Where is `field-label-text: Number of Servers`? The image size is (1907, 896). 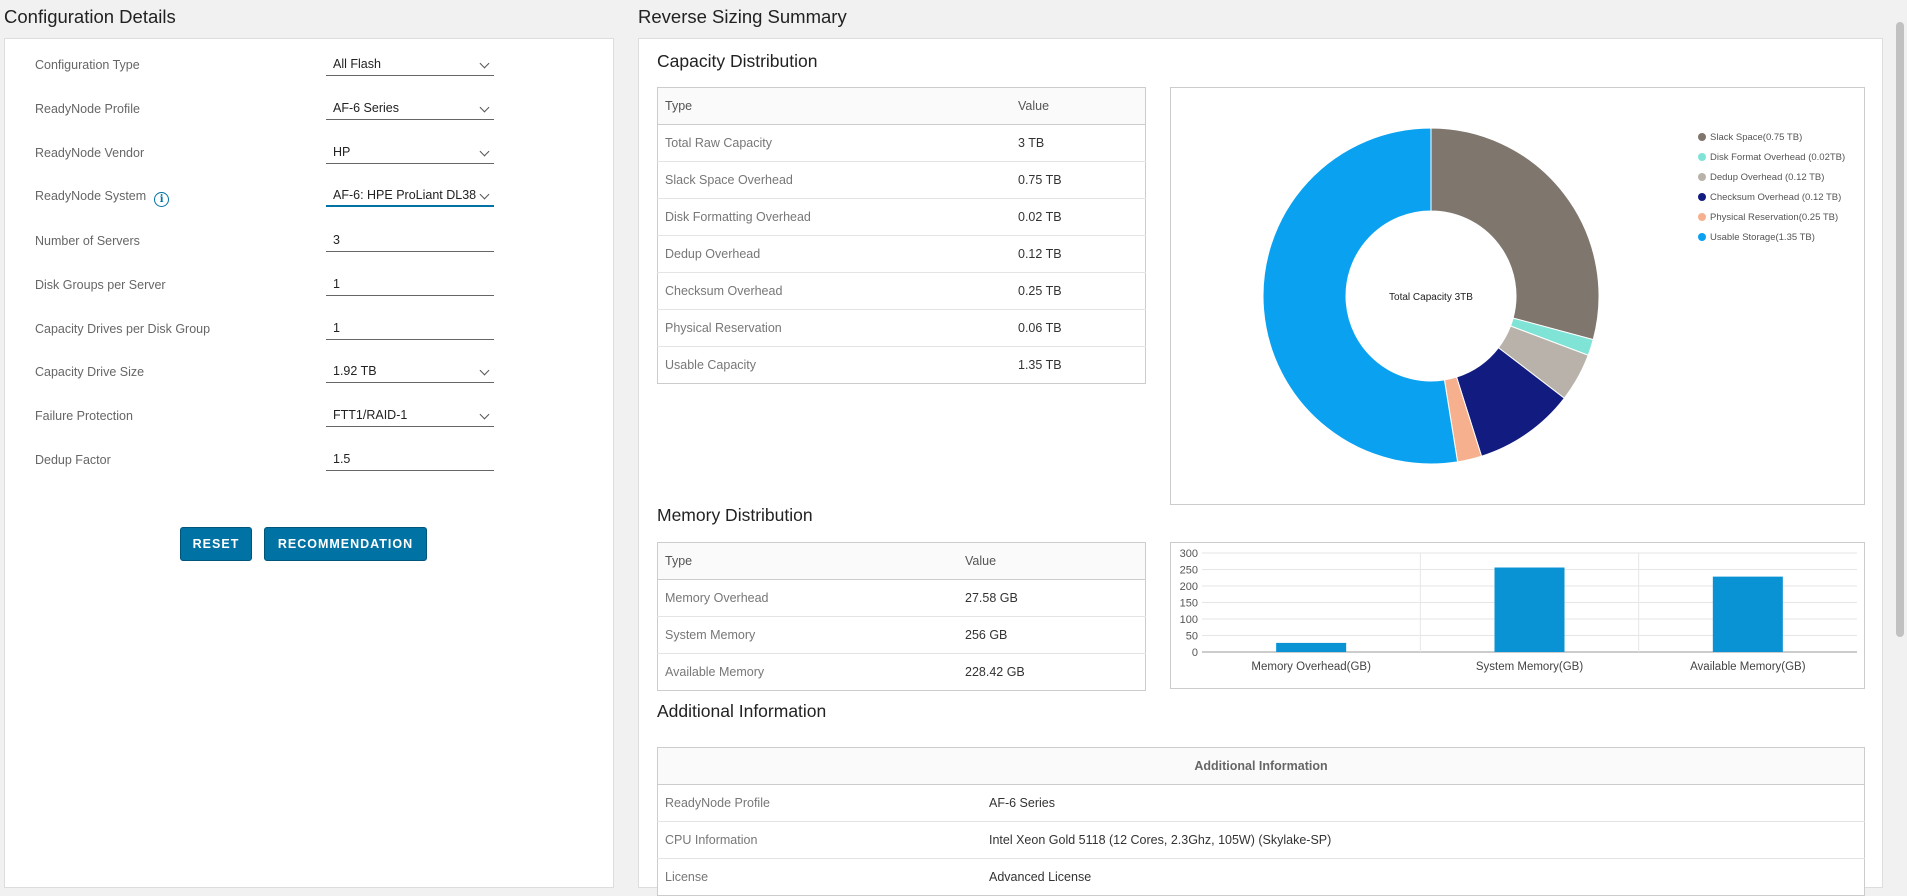 field-label-text: Number of Servers is located at coordinates (87, 241).